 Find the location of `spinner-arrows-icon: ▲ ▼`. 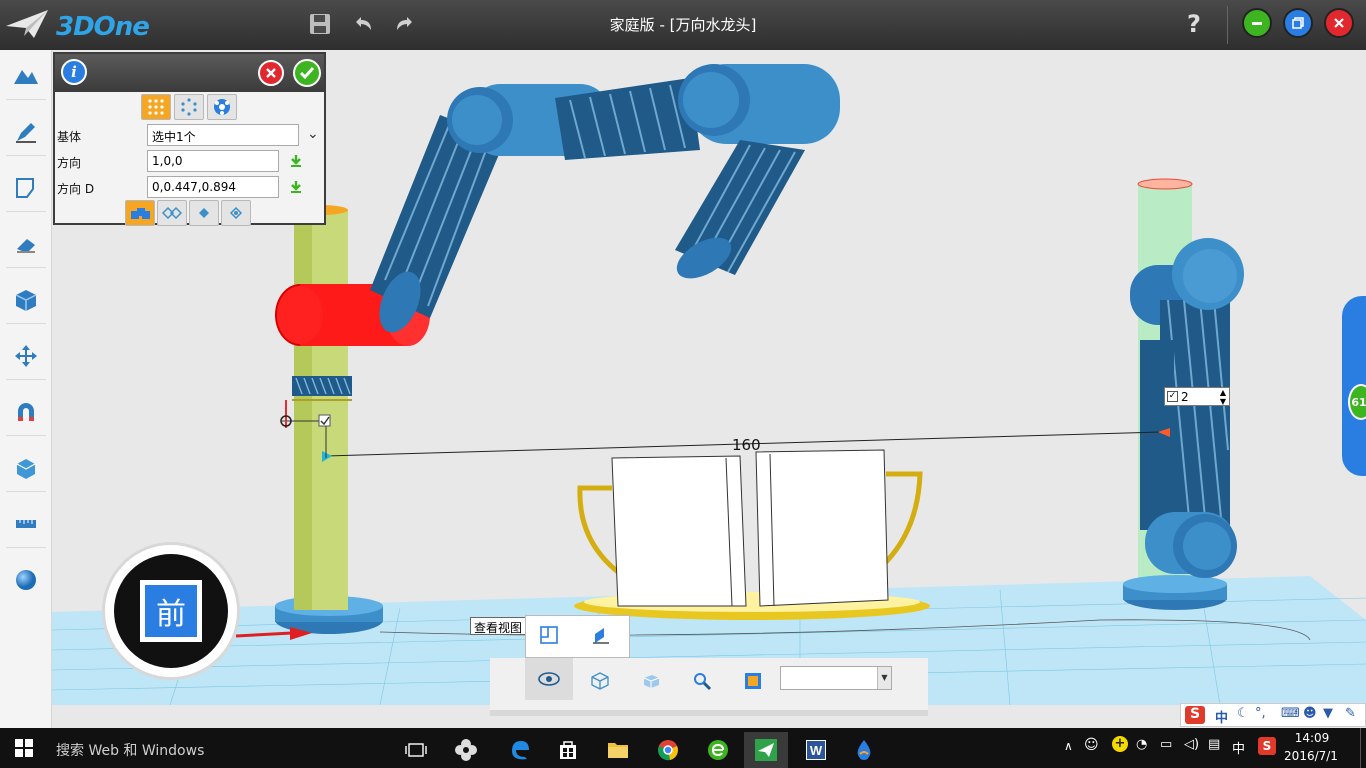

spinner-arrows-icon: ▲ ▼ is located at coordinates (1223, 397).